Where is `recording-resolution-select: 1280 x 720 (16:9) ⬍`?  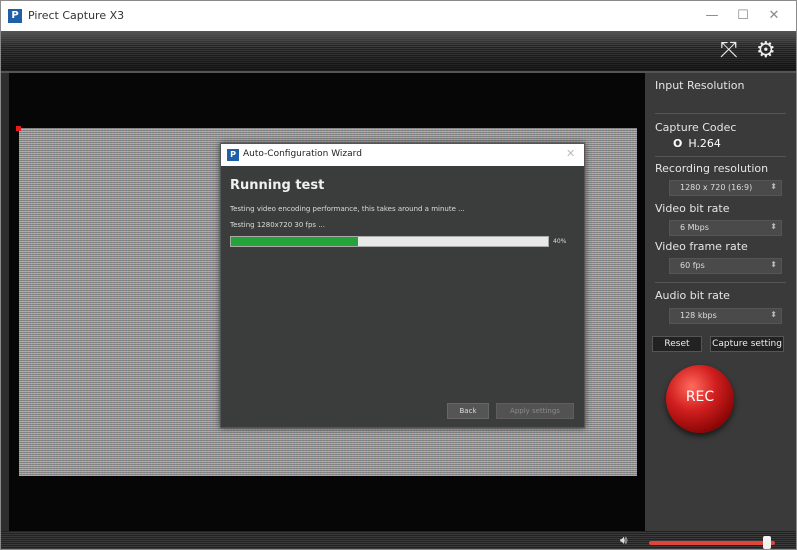
recording-resolution-select: 1280 x 720 (16:9) ⬍ is located at coordinates (725, 188).